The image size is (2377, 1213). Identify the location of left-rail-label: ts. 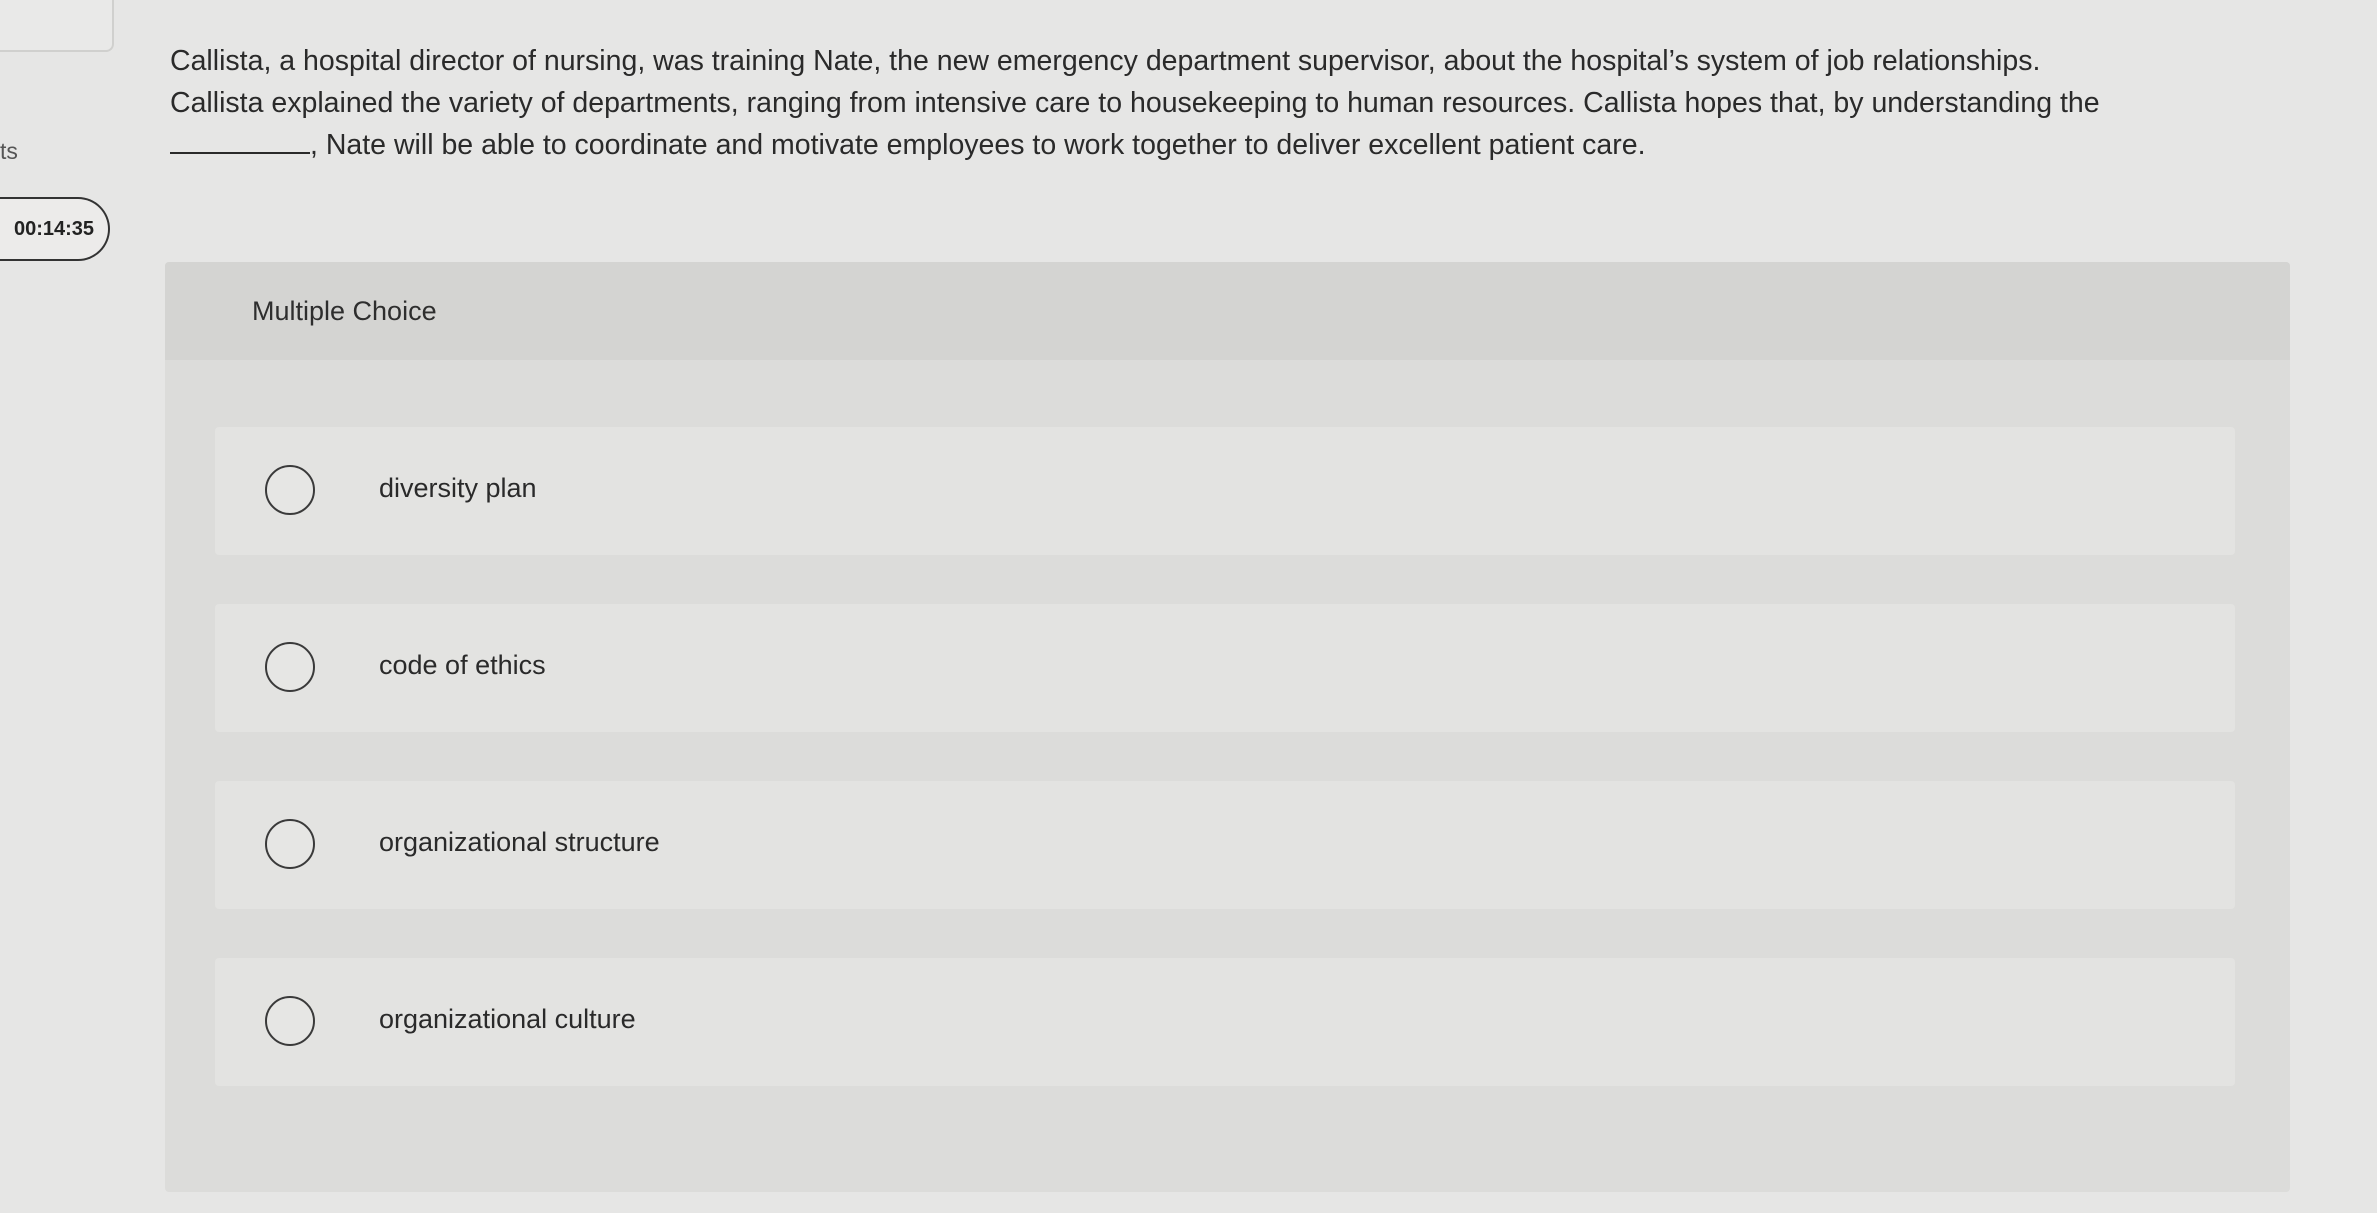
(9, 151).